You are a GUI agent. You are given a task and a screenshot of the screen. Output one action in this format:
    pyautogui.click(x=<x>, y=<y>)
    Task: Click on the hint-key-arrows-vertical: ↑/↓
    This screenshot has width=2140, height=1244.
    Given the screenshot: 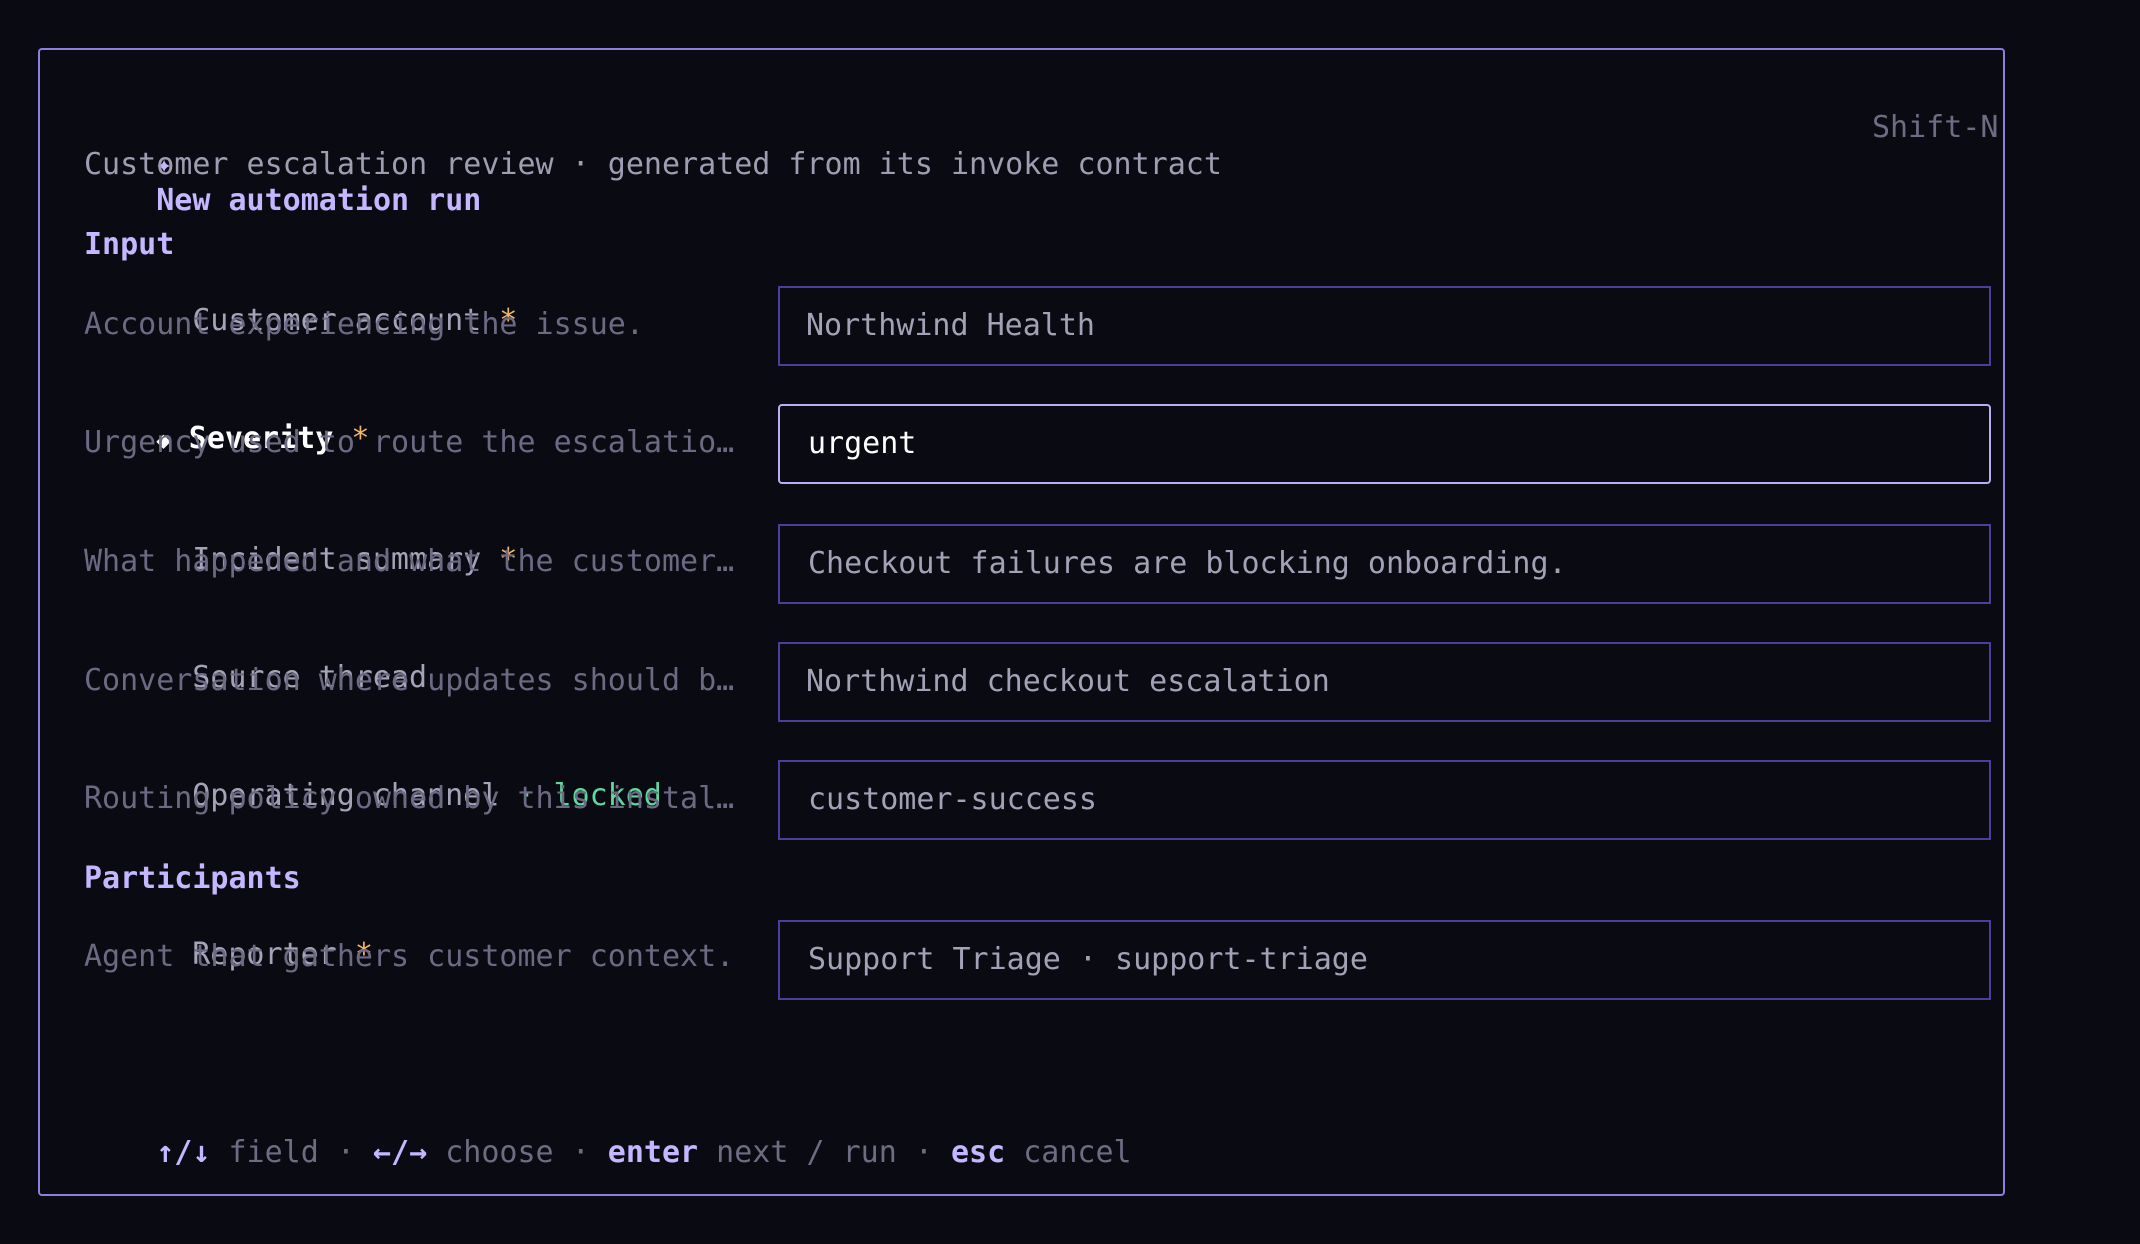 What is the action you would take?
    pyautogui.click(x=183, y=1152)
    